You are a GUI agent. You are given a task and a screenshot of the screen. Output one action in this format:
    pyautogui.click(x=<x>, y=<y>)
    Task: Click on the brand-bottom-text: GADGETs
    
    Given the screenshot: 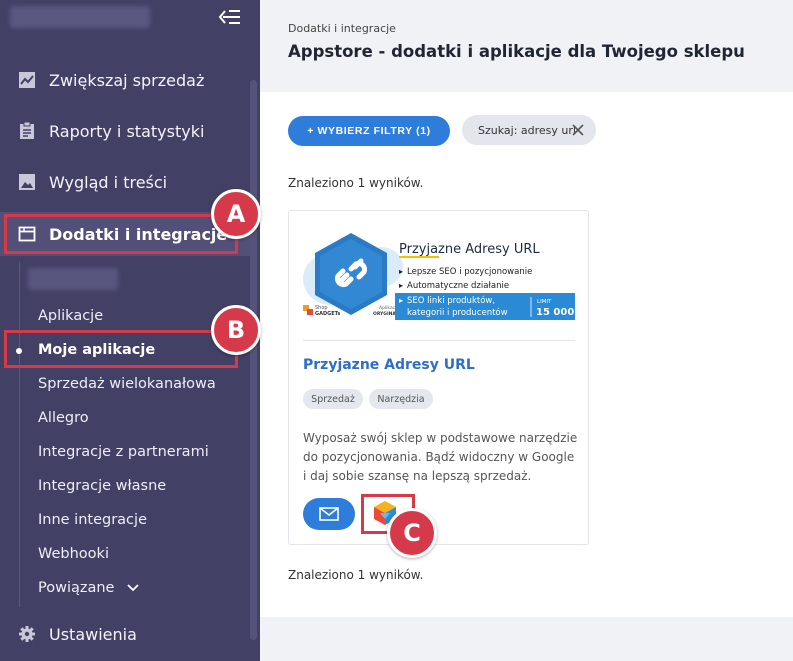 What is the action you would take?
    pyautogui.click(x=327, y=314)
    